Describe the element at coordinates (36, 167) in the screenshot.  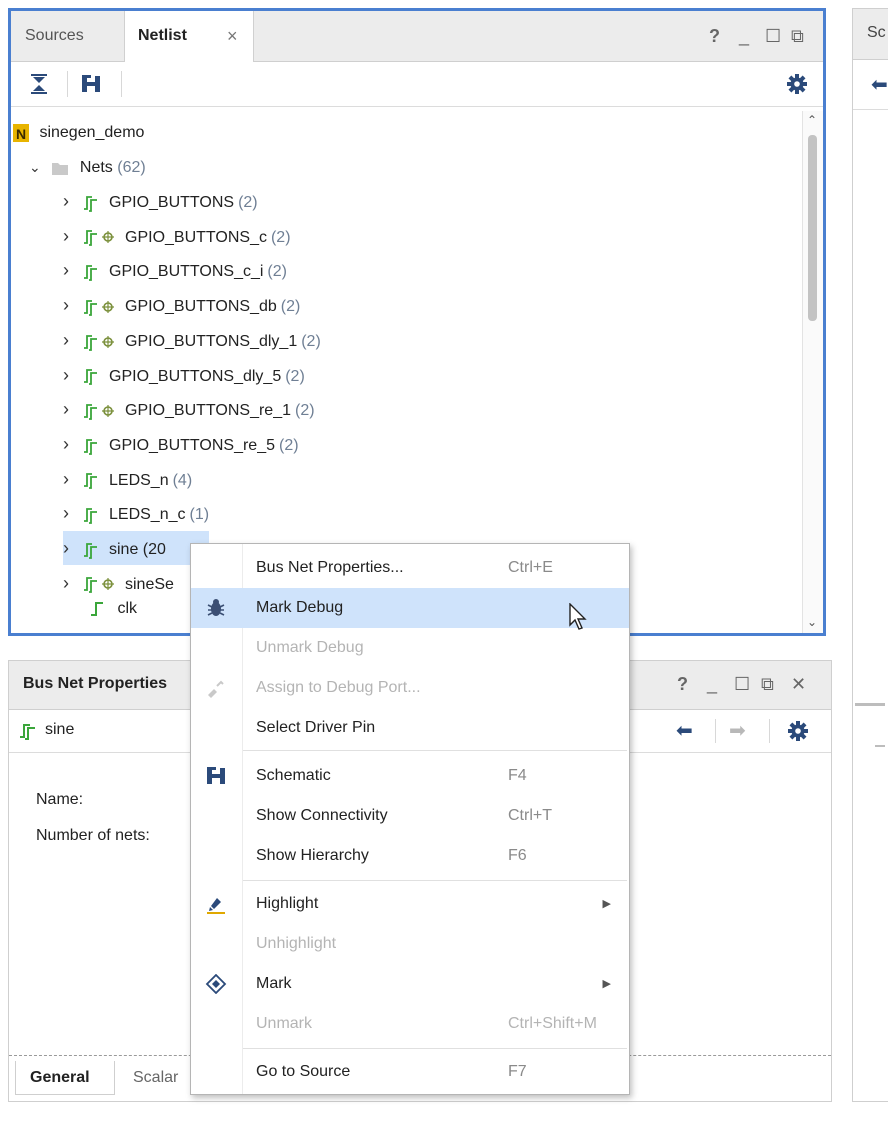
I see `chevron-down-icon: ⌄` at that location.